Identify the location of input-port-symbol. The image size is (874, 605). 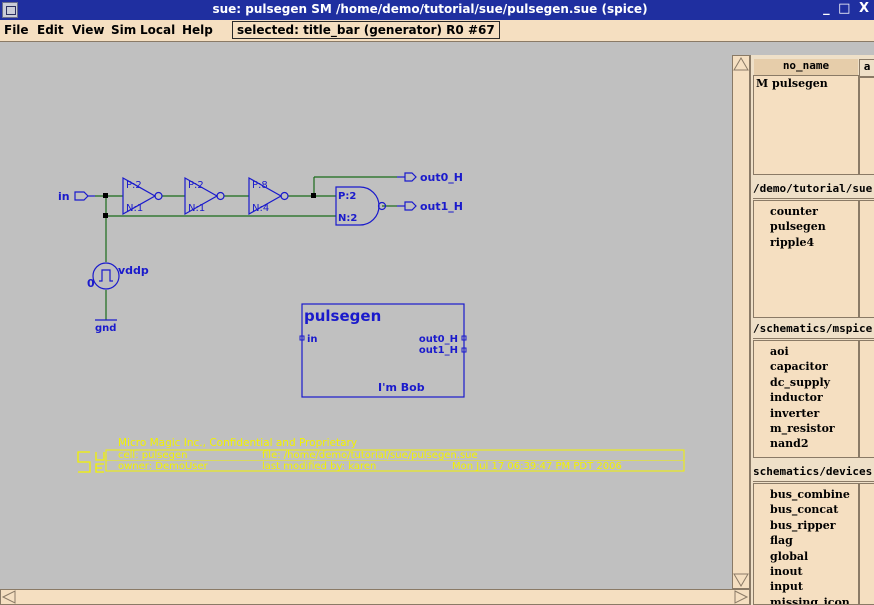
(81, 196).